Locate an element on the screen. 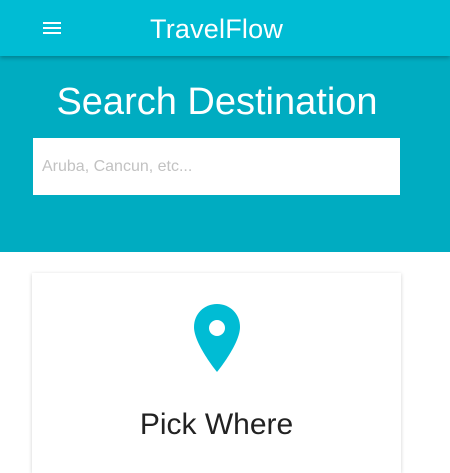  menu-button is located at coordinates (52, 28).